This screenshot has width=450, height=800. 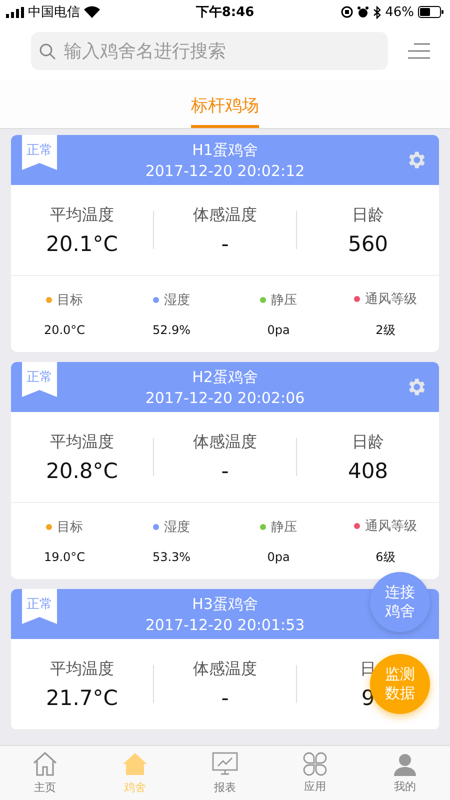 I want to click on home-icon, so click(x=45, y=764).